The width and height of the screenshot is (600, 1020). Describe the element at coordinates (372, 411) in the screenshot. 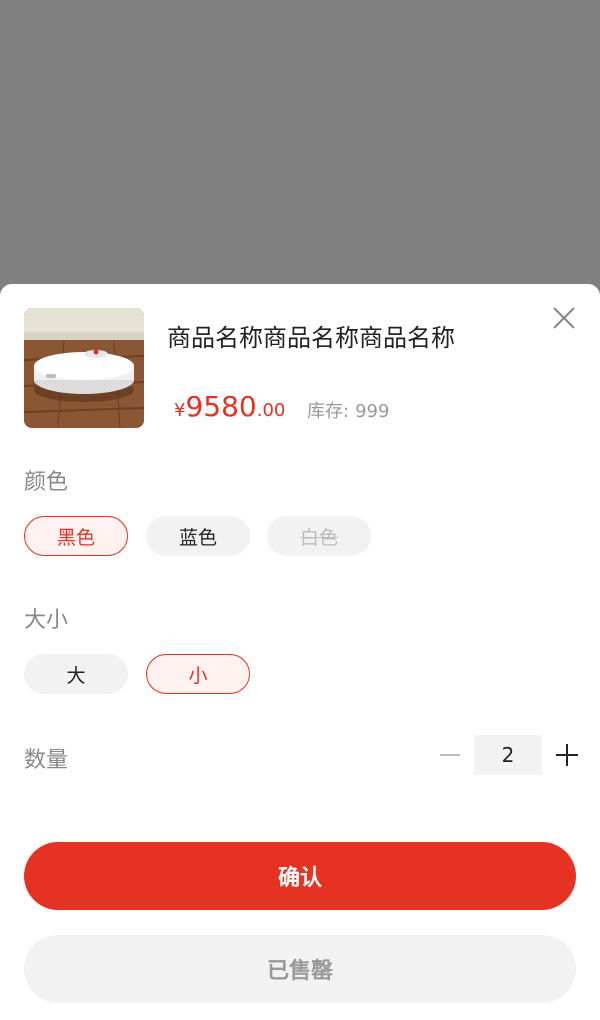

I see `stock-value: 999` at that location.